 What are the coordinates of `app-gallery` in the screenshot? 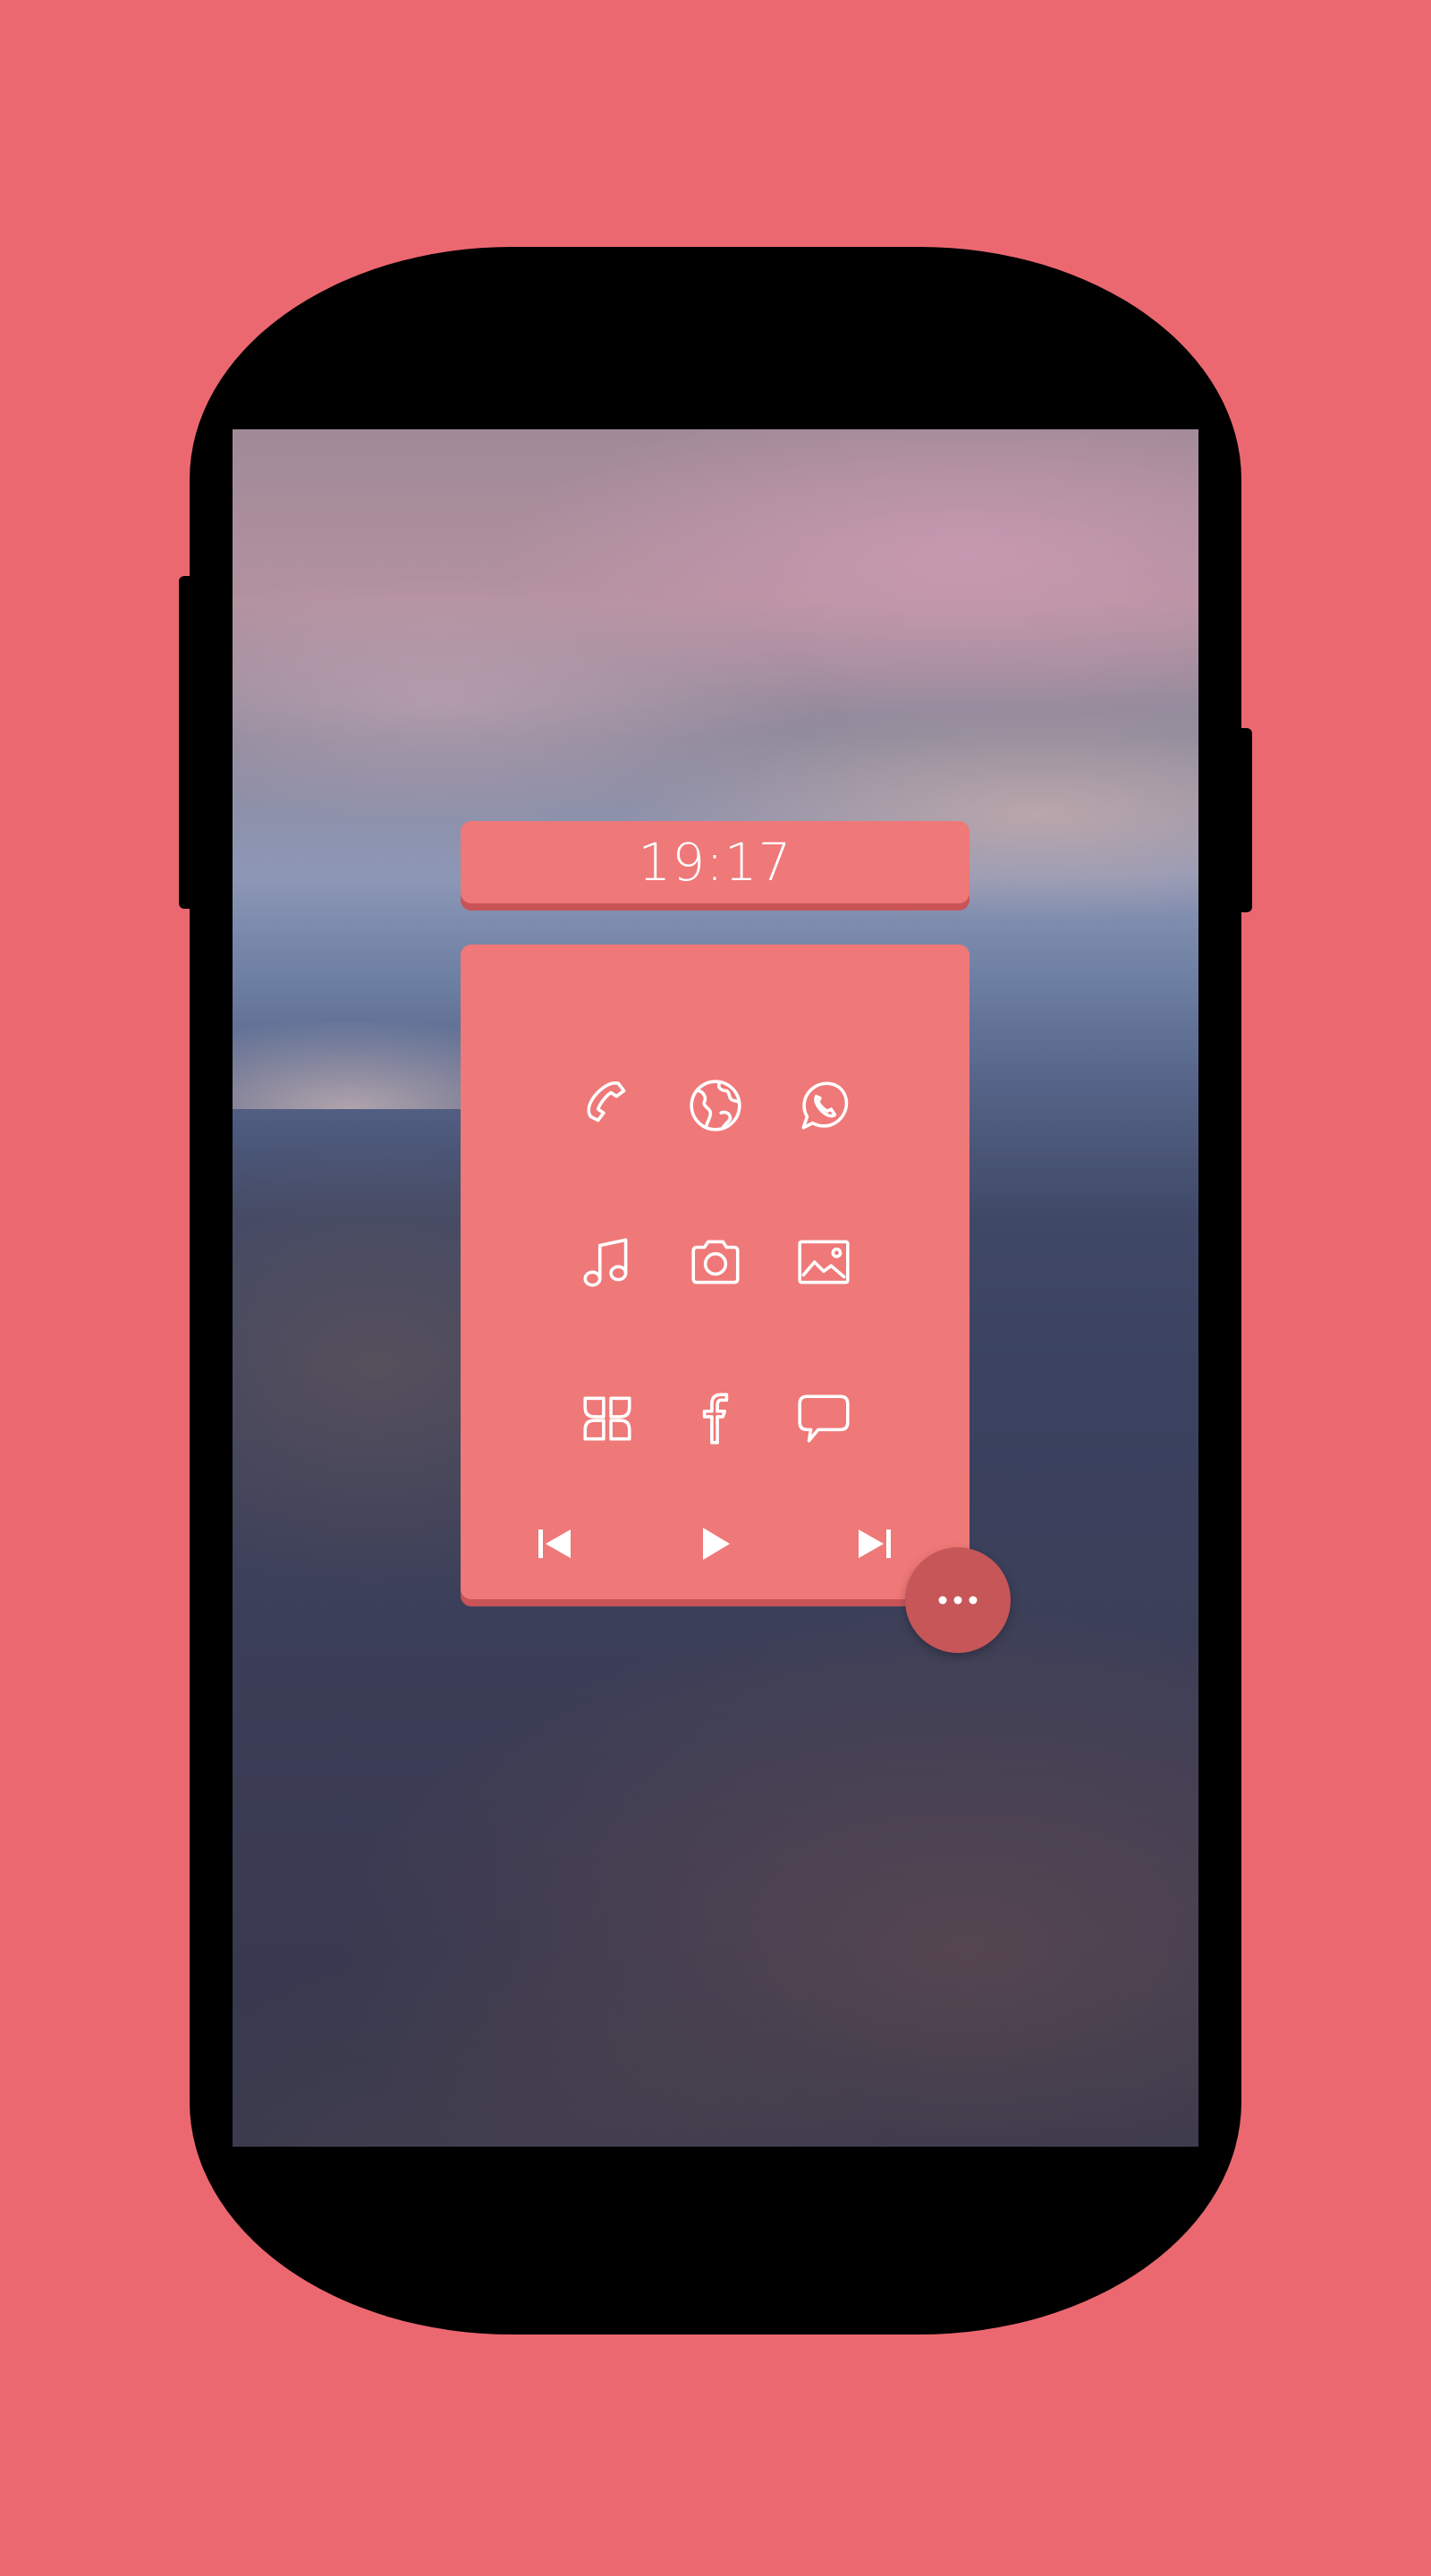 It's located at (823, 1262).